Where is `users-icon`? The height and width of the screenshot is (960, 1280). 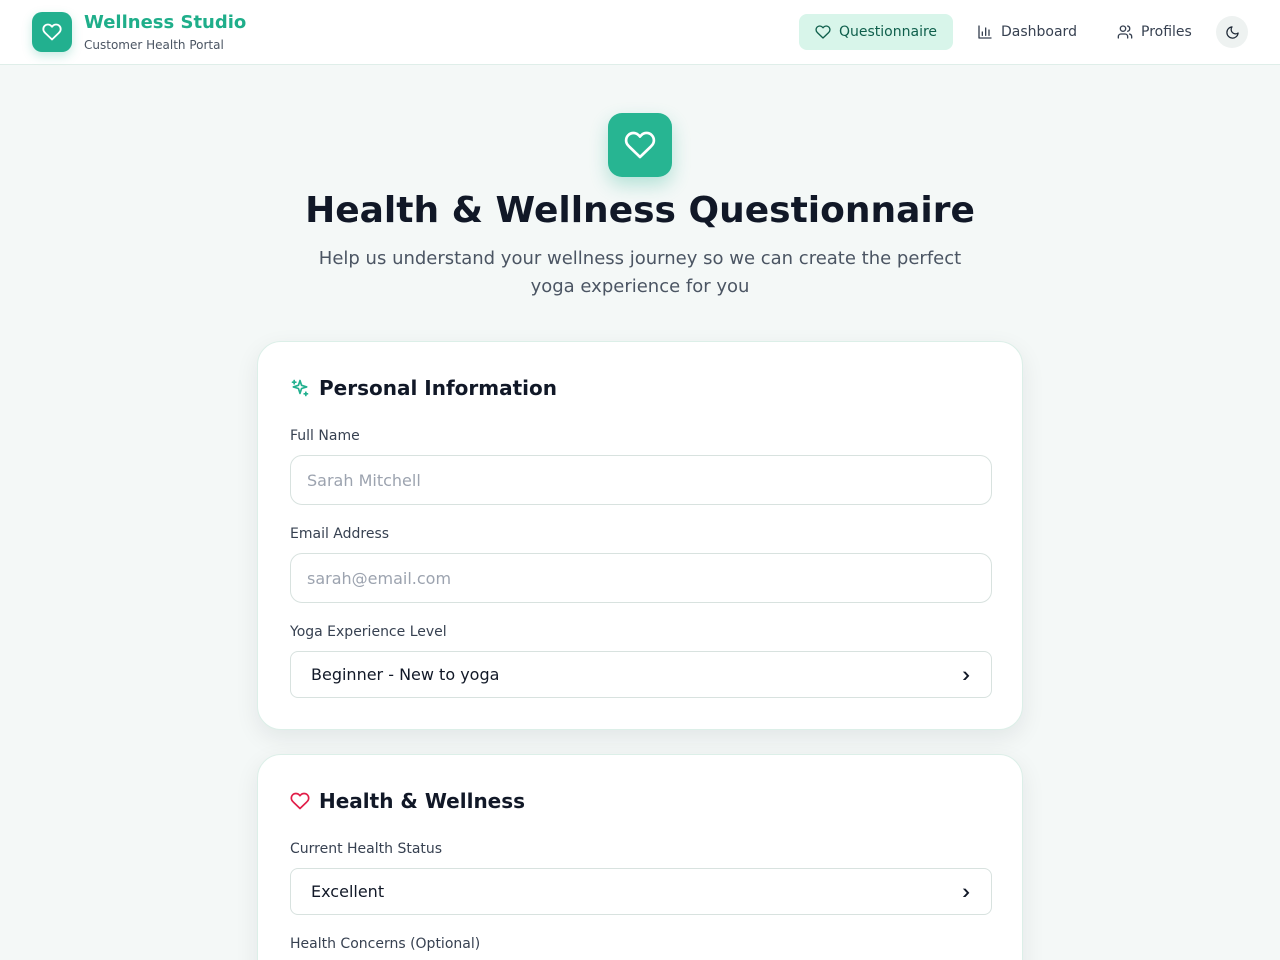 users-icon is located at coordinates (1125, 32).